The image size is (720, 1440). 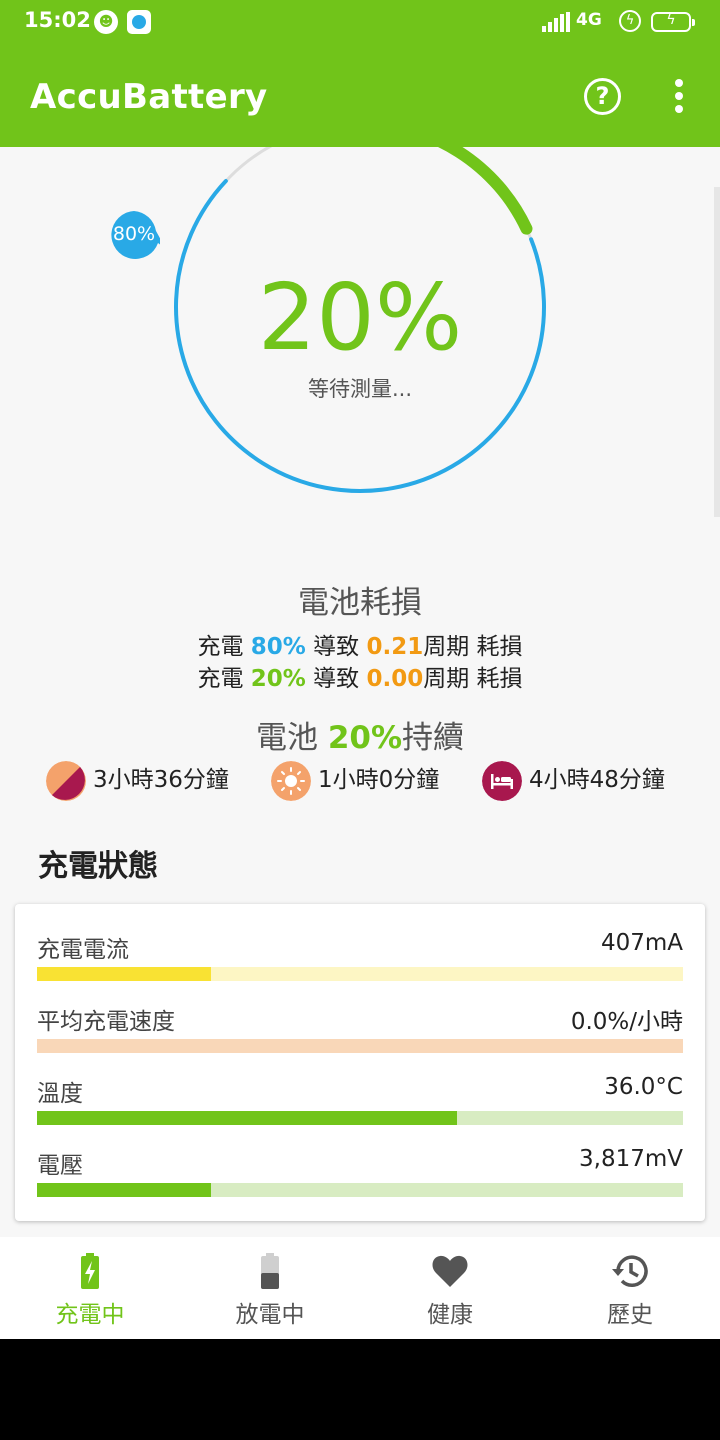 What do you see at coordinates (395, 647) in the screenshot?
I see `wear-cycles: 0.21` at bounding box center [395, 647].